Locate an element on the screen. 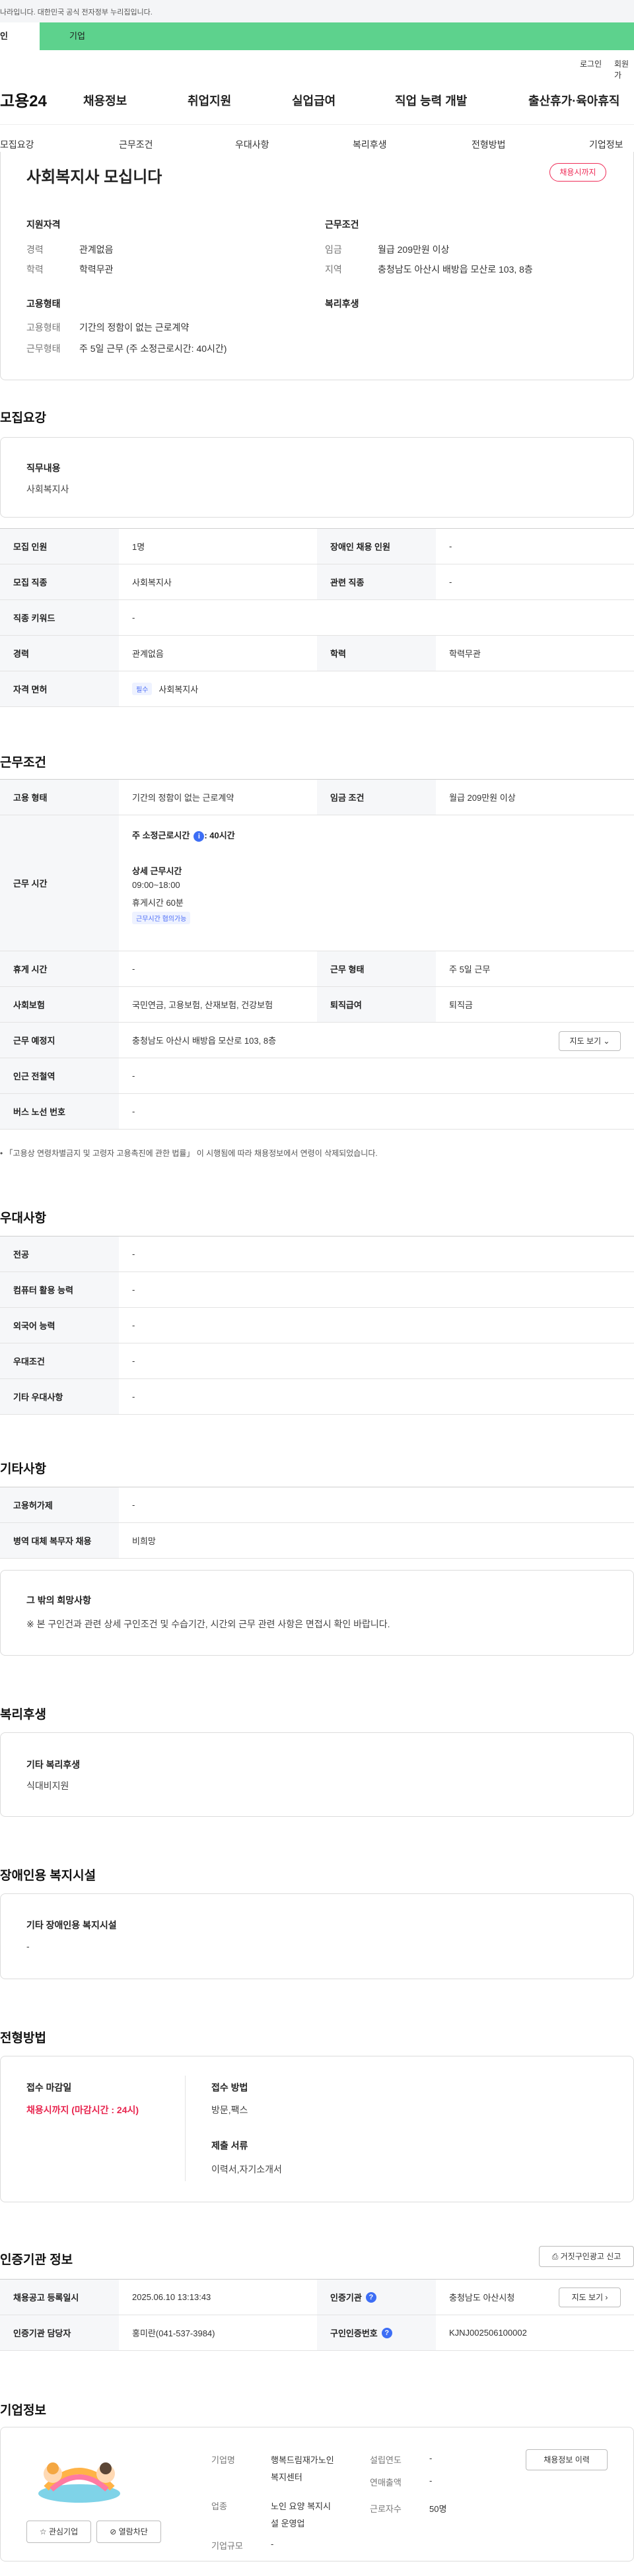  hours-flex-badge: 근무시간 협의가능 is located at coordinates (161, 918).